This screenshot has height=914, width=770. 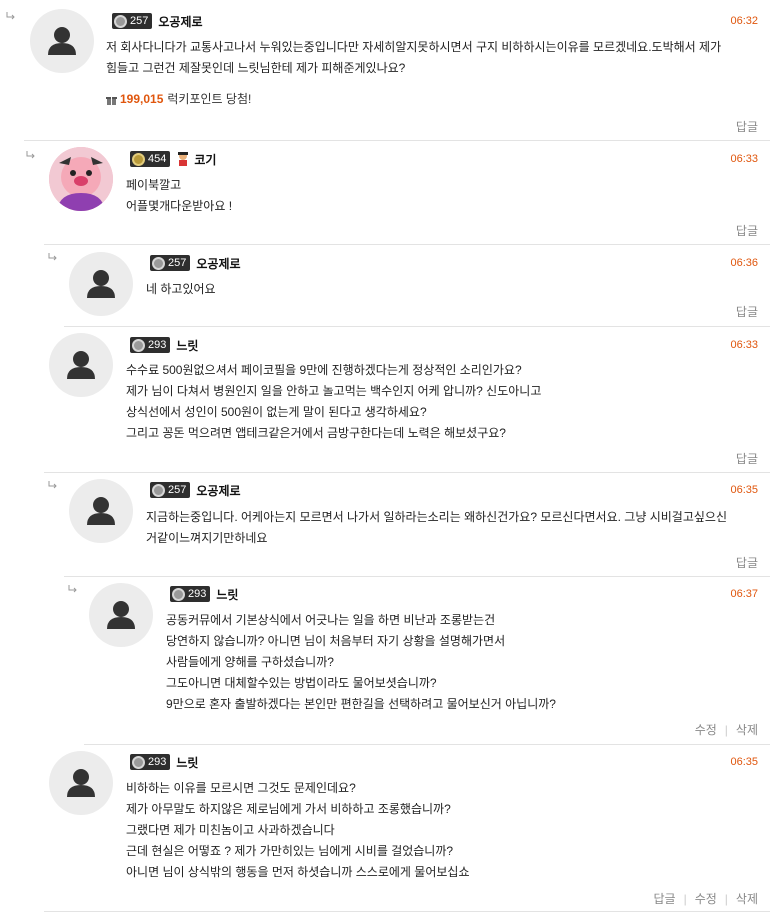 What do you see at coordinates (250, 662) in the screenshot?
I see `comment-line: 사람들에게 양해를 구하셨습니까?` at bounding box center [250, 662].